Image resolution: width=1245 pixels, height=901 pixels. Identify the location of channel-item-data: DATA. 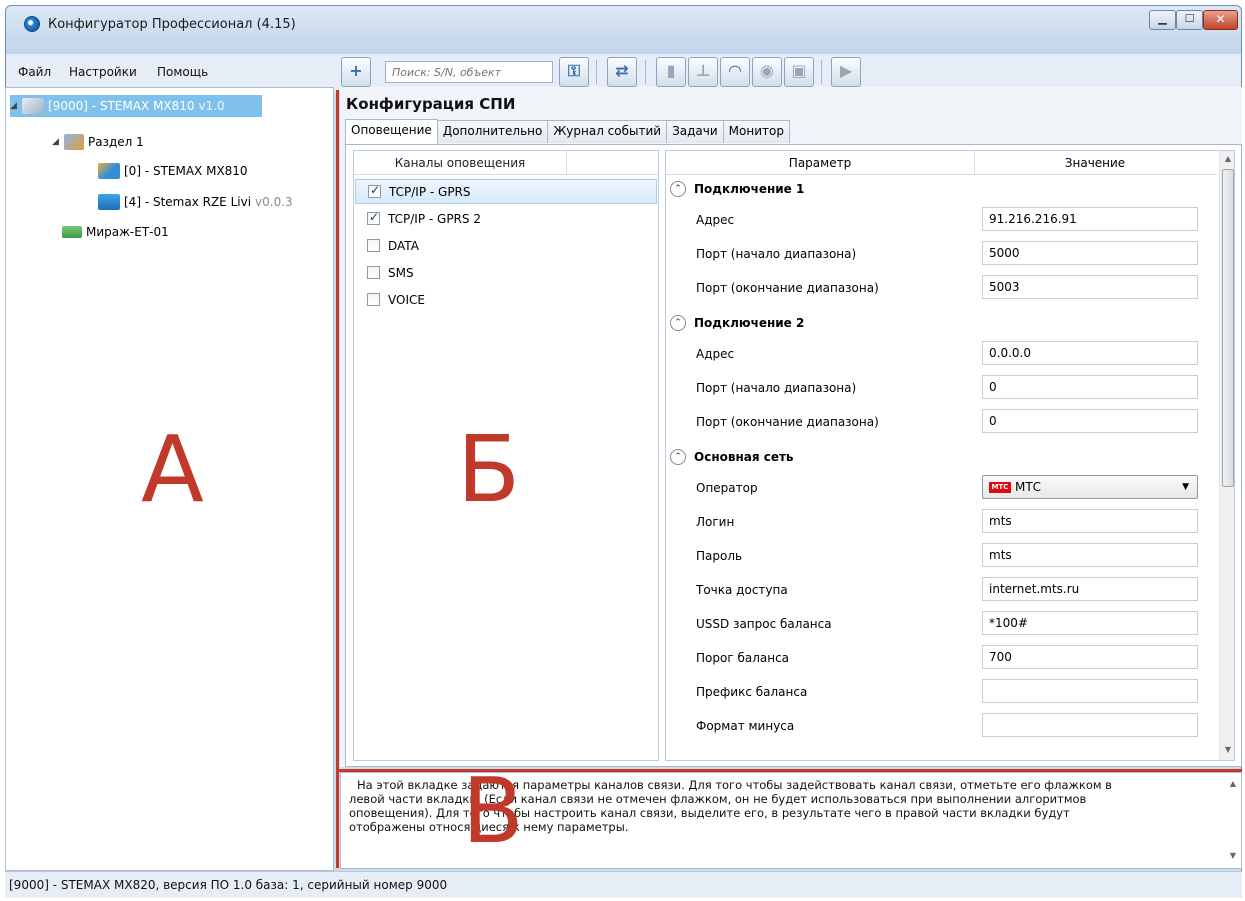
(506, 245).